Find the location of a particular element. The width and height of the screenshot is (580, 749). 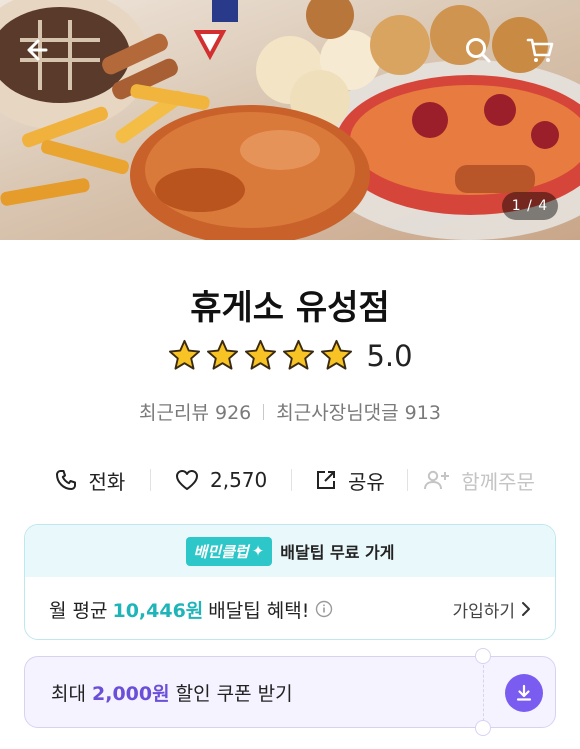

store-actions: 전화 2,570 공유 함께주문 is located at coordinates (290, 480).